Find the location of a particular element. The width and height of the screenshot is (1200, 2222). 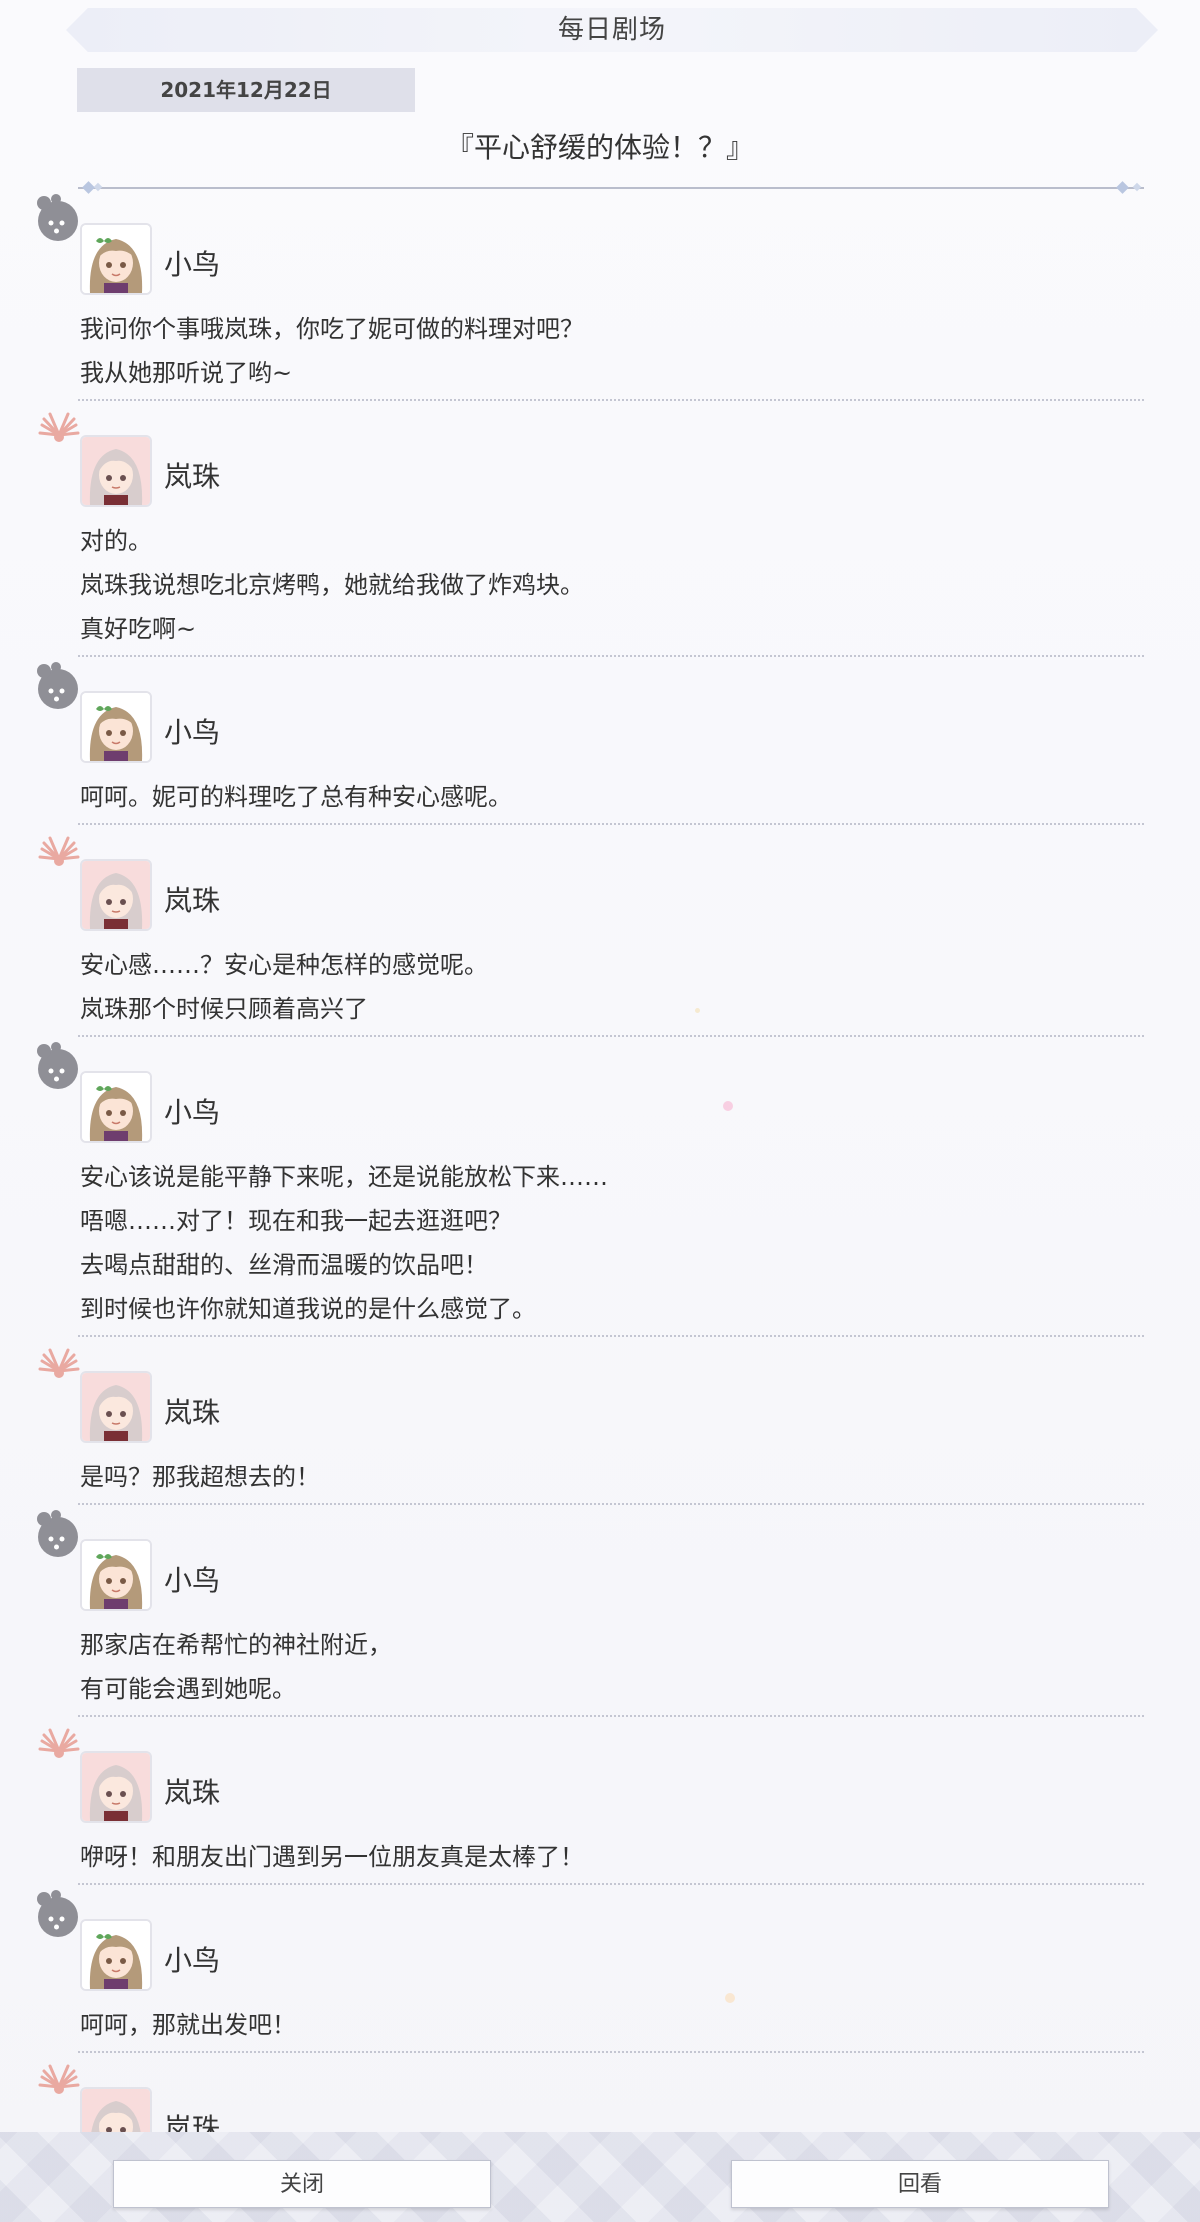

dialogue-line: 那家店在希帮忙的神社附近， is located at coordinates (236, 1645).